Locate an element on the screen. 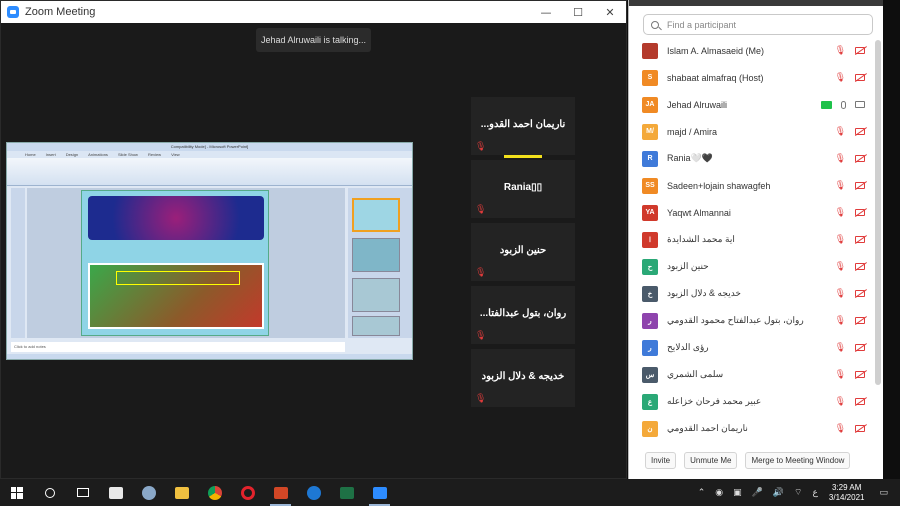 This screenshot has height=506, width=900. participant-row: ر رؤى الدلايح 🎙 is located at coordinates (753, 347).